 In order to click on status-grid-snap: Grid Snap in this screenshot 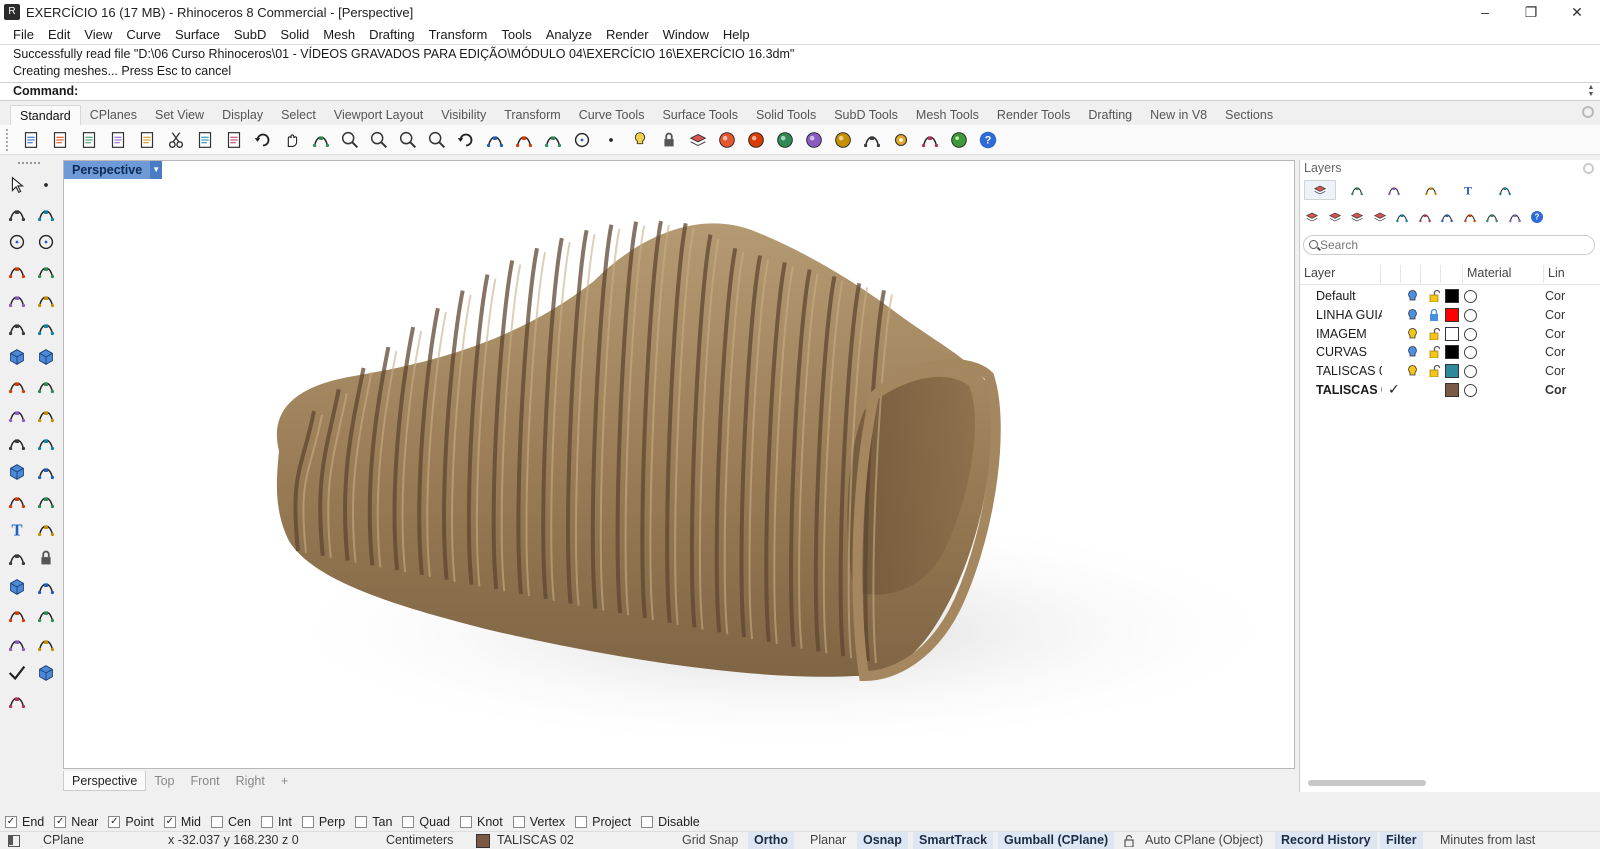, I will do `click(710, 840)`.